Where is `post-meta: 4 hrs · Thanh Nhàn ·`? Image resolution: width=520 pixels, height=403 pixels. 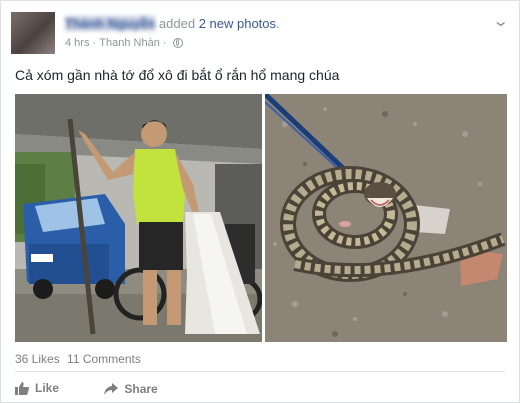
post-meta: 4 hrs · Thanh Nhàn · is located at coordinates (124, 43).